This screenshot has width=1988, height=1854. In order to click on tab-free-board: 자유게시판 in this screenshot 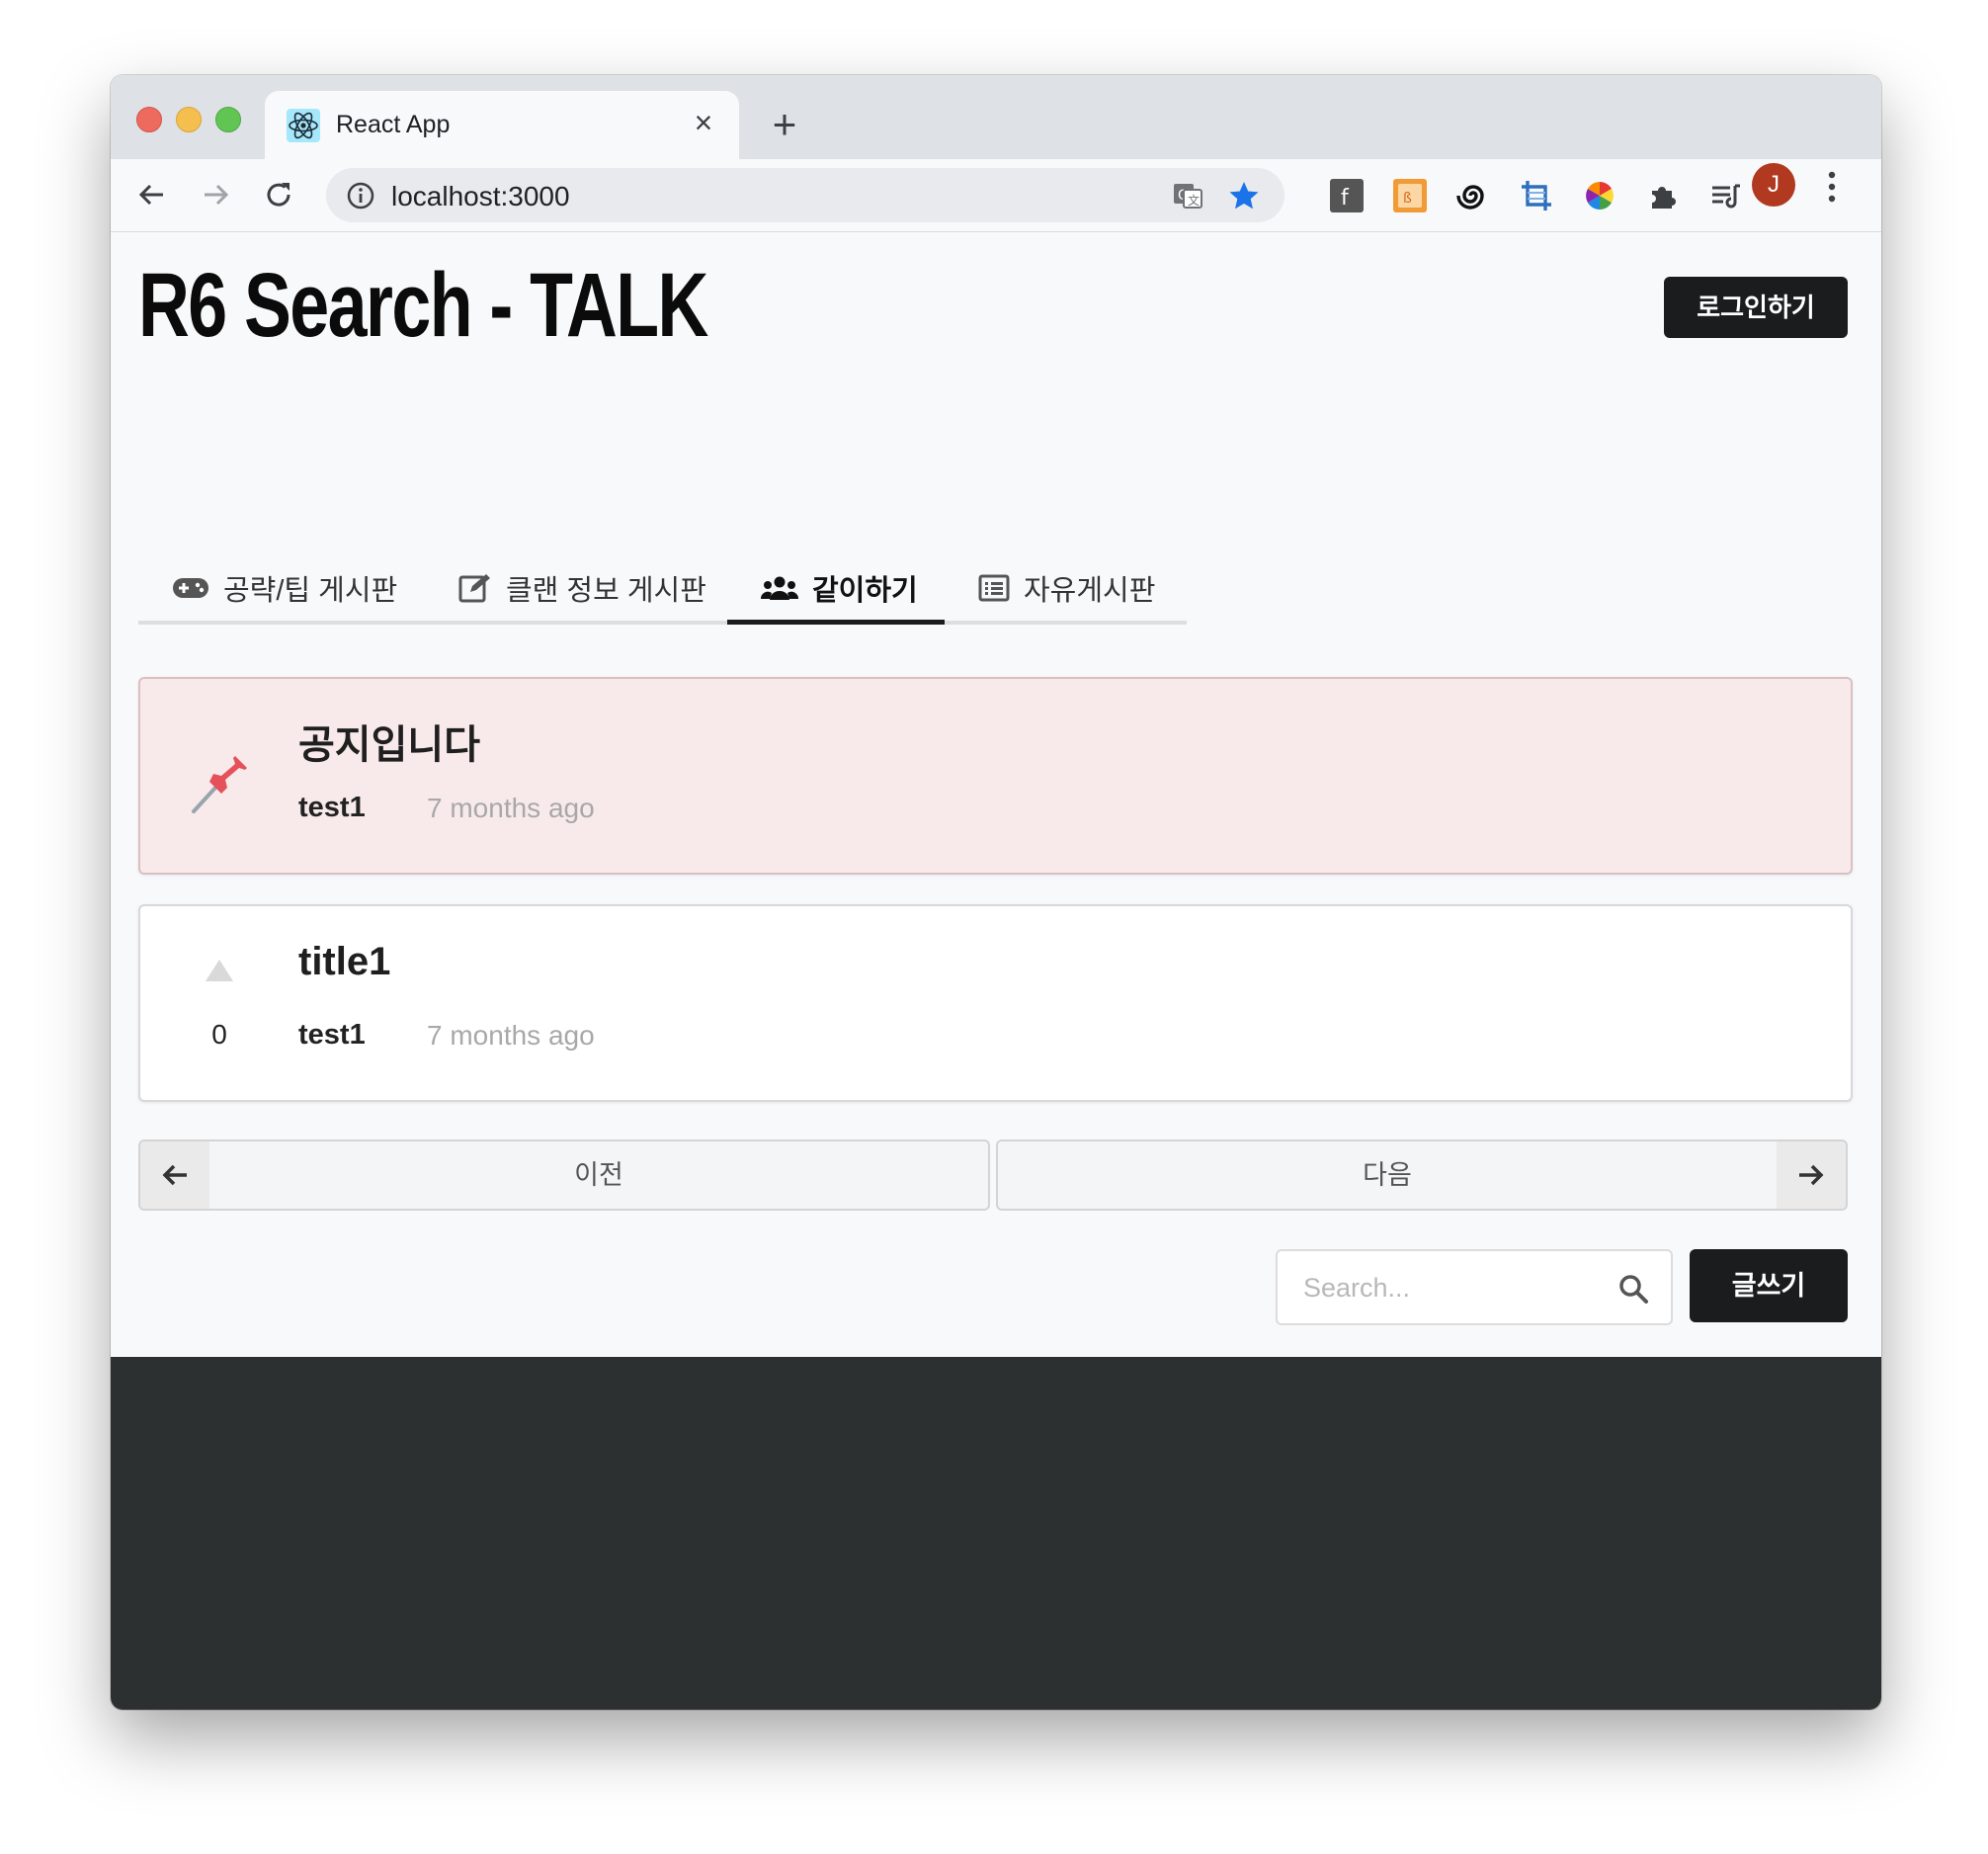, I will do `click(1066, 588)`.